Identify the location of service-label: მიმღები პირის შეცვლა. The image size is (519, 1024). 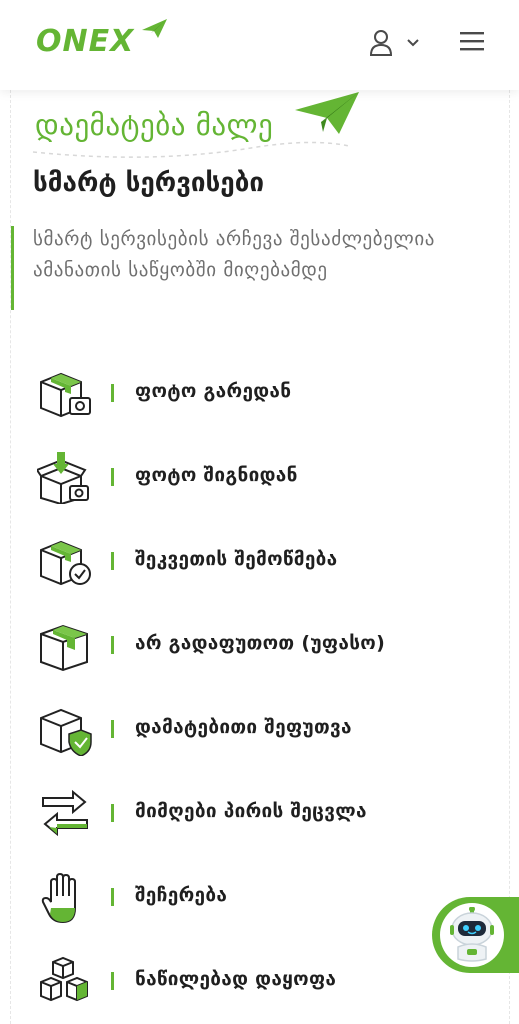
(251, 811).